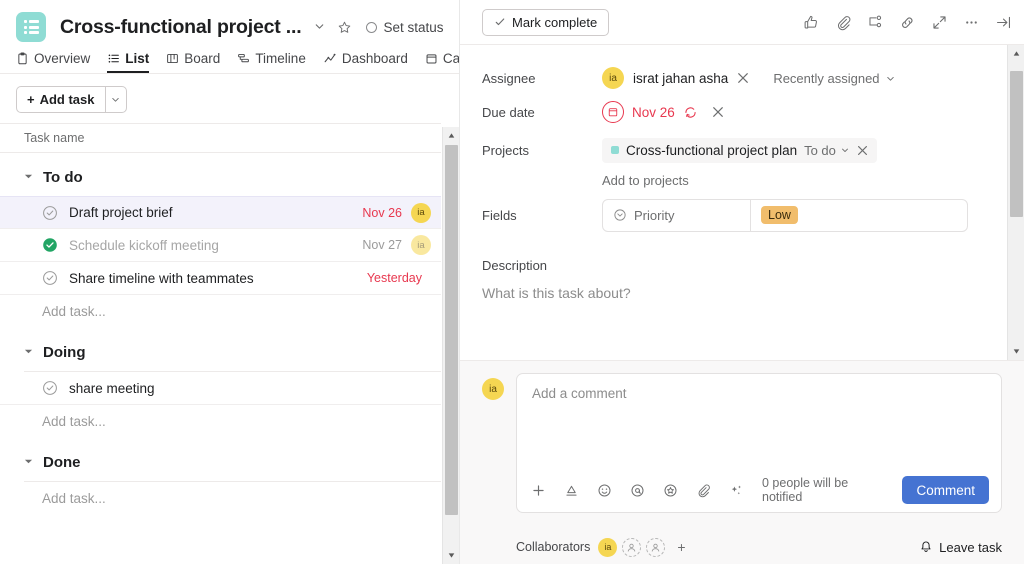  What do you see at coordinates (604, 490) in the screenshot?
I see `emoji-icon` at bounding box center [604, 490].